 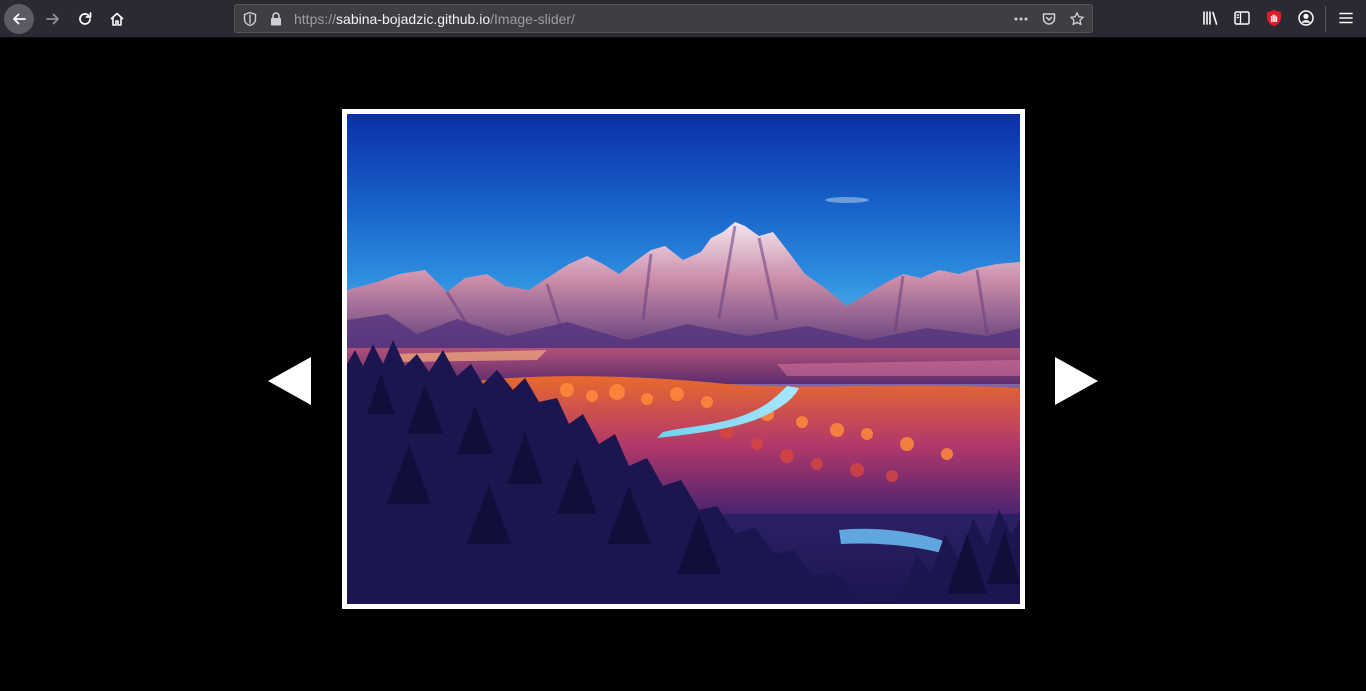 I want to click on pocket-icon, so click(x=1049, y=19).